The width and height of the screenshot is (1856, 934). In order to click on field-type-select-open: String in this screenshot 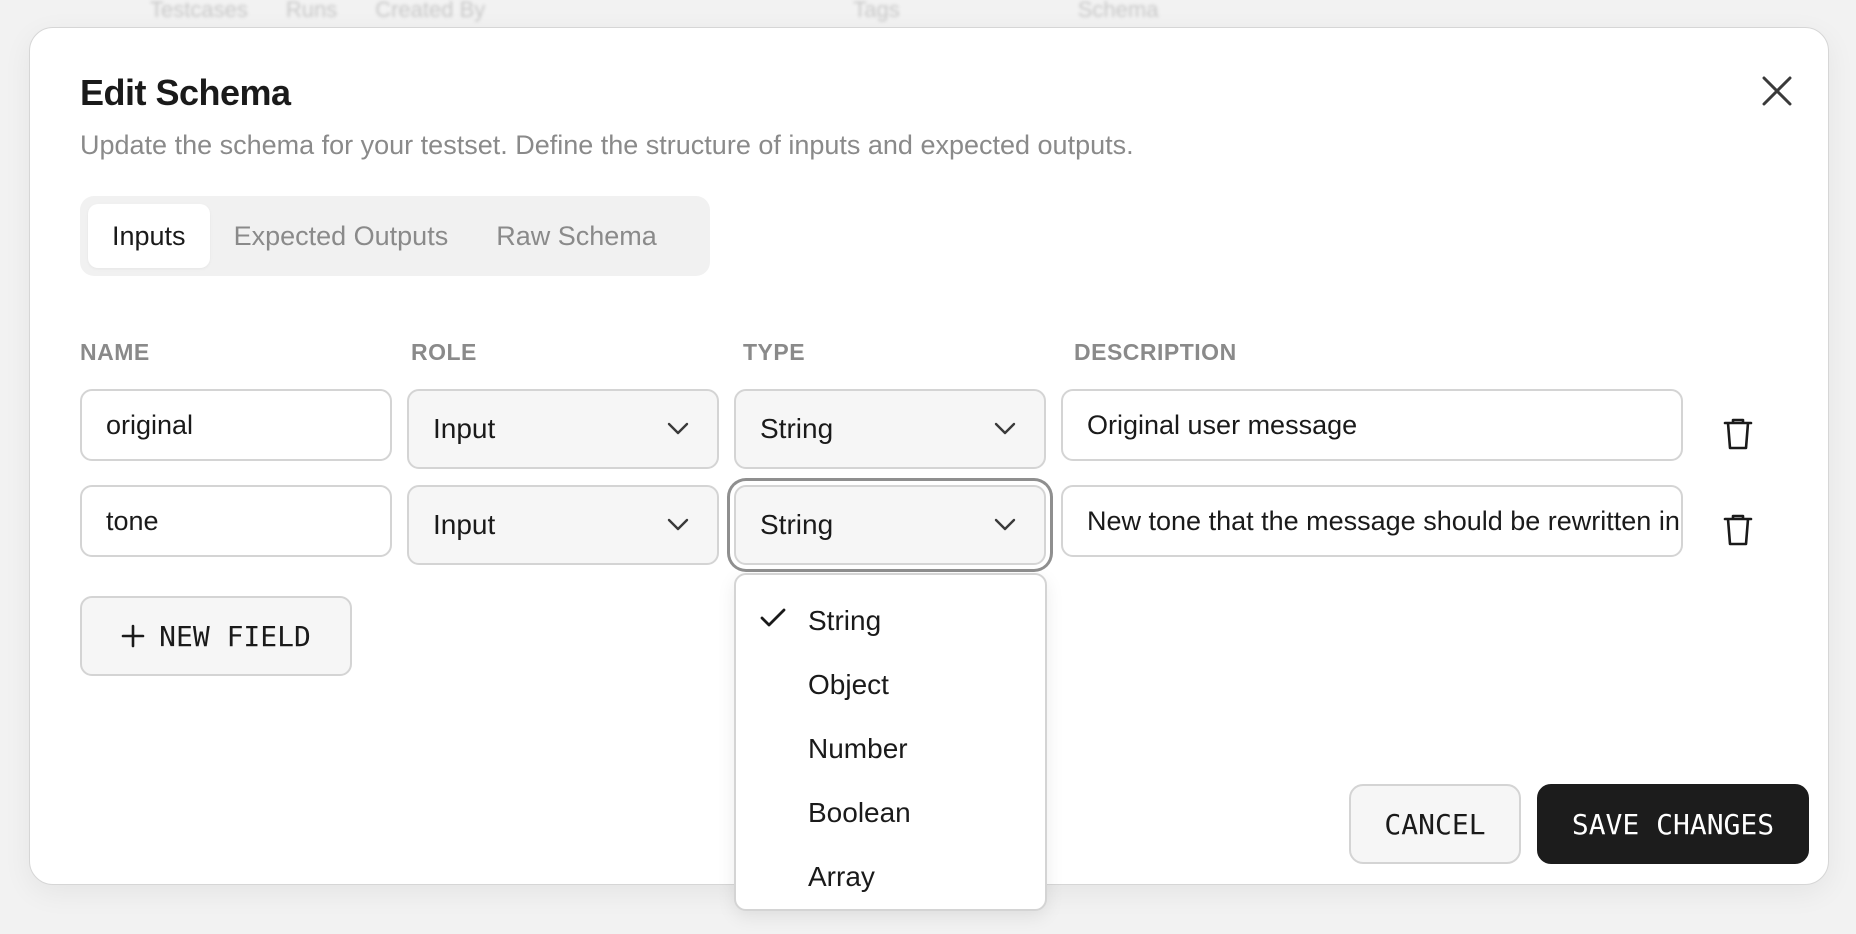, I will do `click(890, 525)`.